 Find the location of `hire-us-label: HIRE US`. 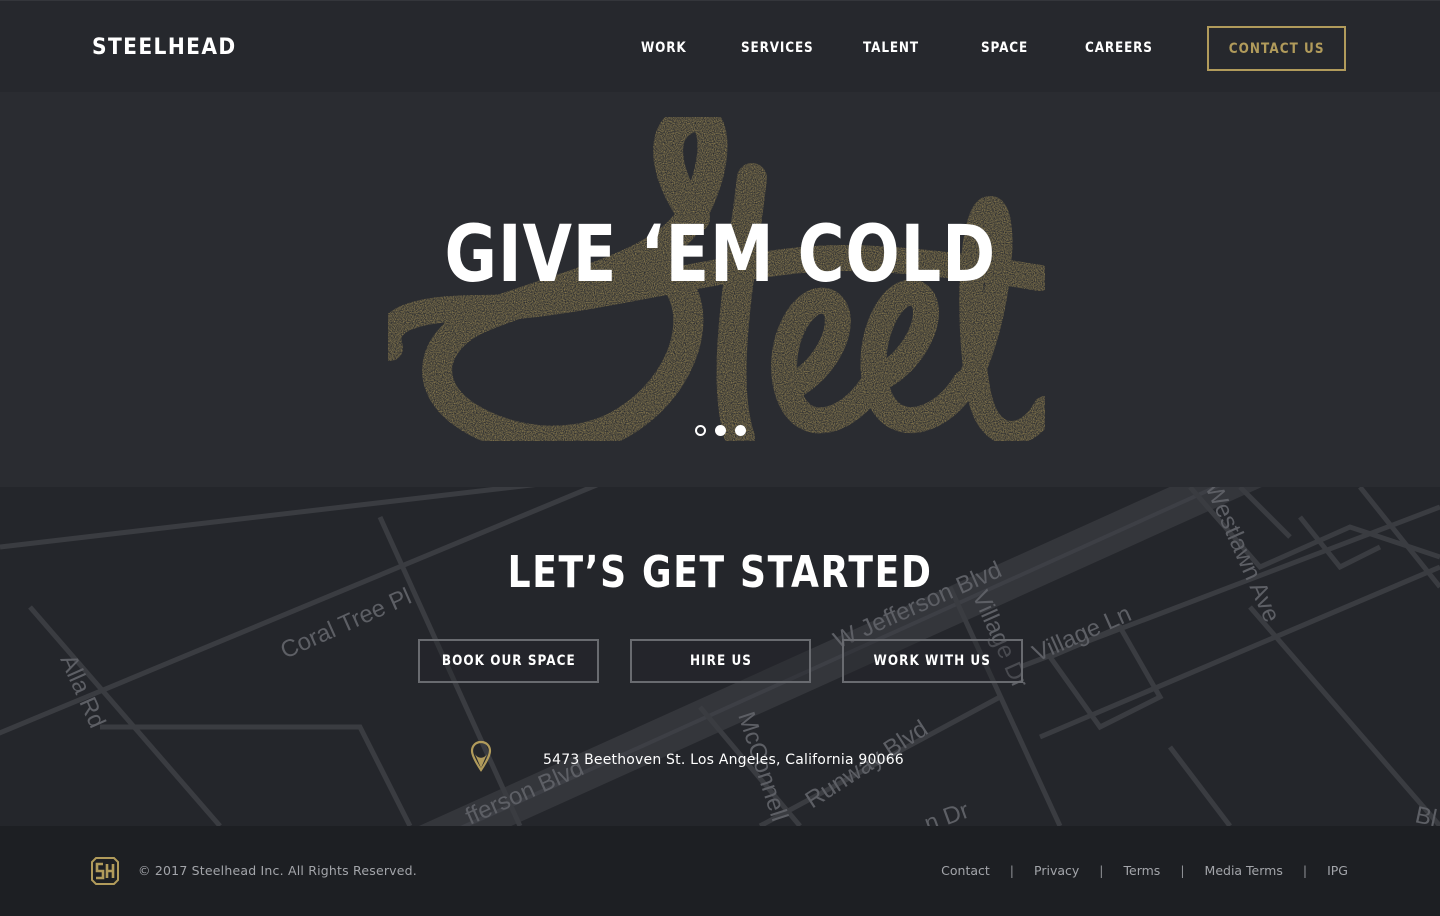

hire-us-label: HIRE US is located at coordinates (720, 661).